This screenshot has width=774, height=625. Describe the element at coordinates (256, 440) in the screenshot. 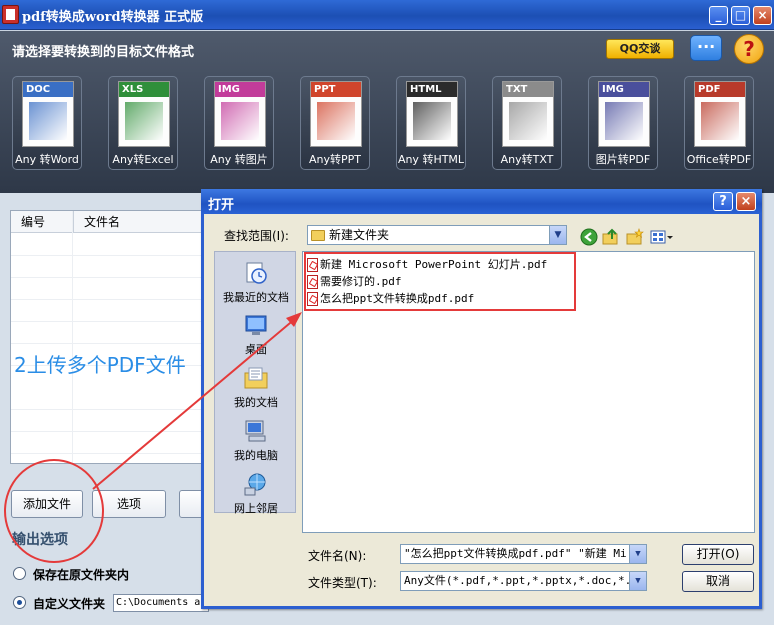

I see `place-my-computer: 我的电脑` at that location.